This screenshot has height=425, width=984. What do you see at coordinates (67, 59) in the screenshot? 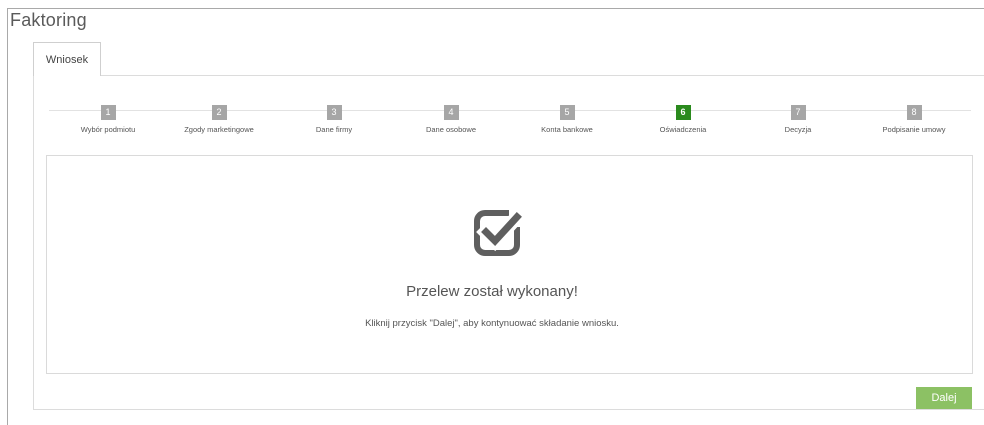
I see `tab-wniosek: Wniosek` at bounding box center [67, 59].